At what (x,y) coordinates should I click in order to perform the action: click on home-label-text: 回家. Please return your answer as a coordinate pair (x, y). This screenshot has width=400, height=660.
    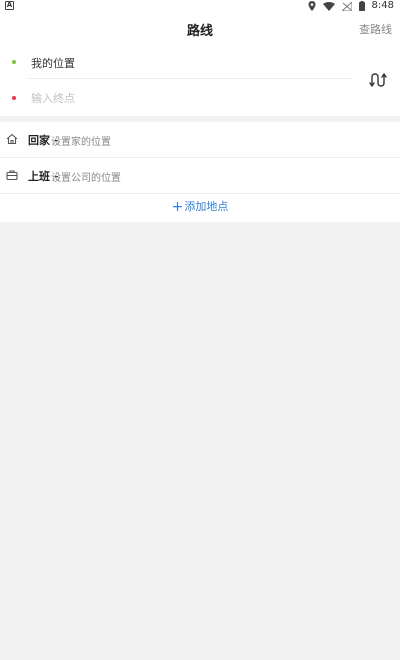
    Looking at the image, I should click on (39, 140).